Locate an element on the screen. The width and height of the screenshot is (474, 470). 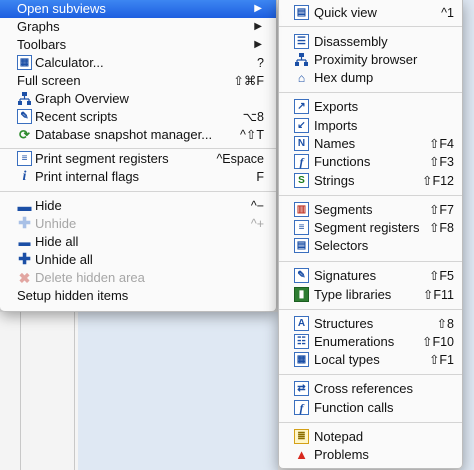
menu-item-hide: ▬ Hide ^− is located at coordinates (138, 206).